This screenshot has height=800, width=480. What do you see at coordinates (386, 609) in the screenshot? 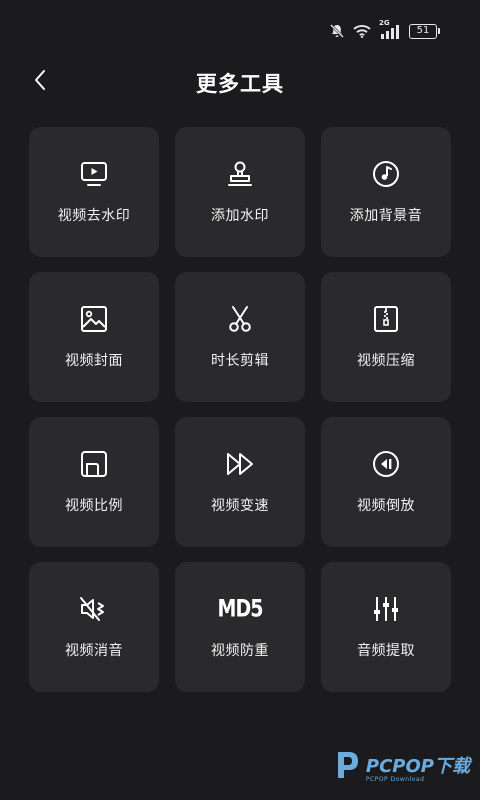
I see `equalizer-icon` at bounding box center [386, 609].